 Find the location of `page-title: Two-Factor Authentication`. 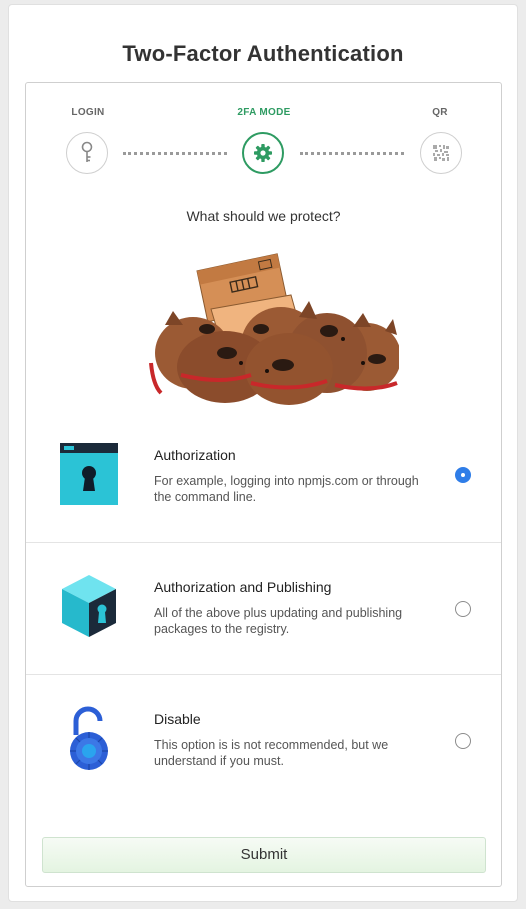

page-title: Two-Factor Authentication is located at coordinates (263, 53).